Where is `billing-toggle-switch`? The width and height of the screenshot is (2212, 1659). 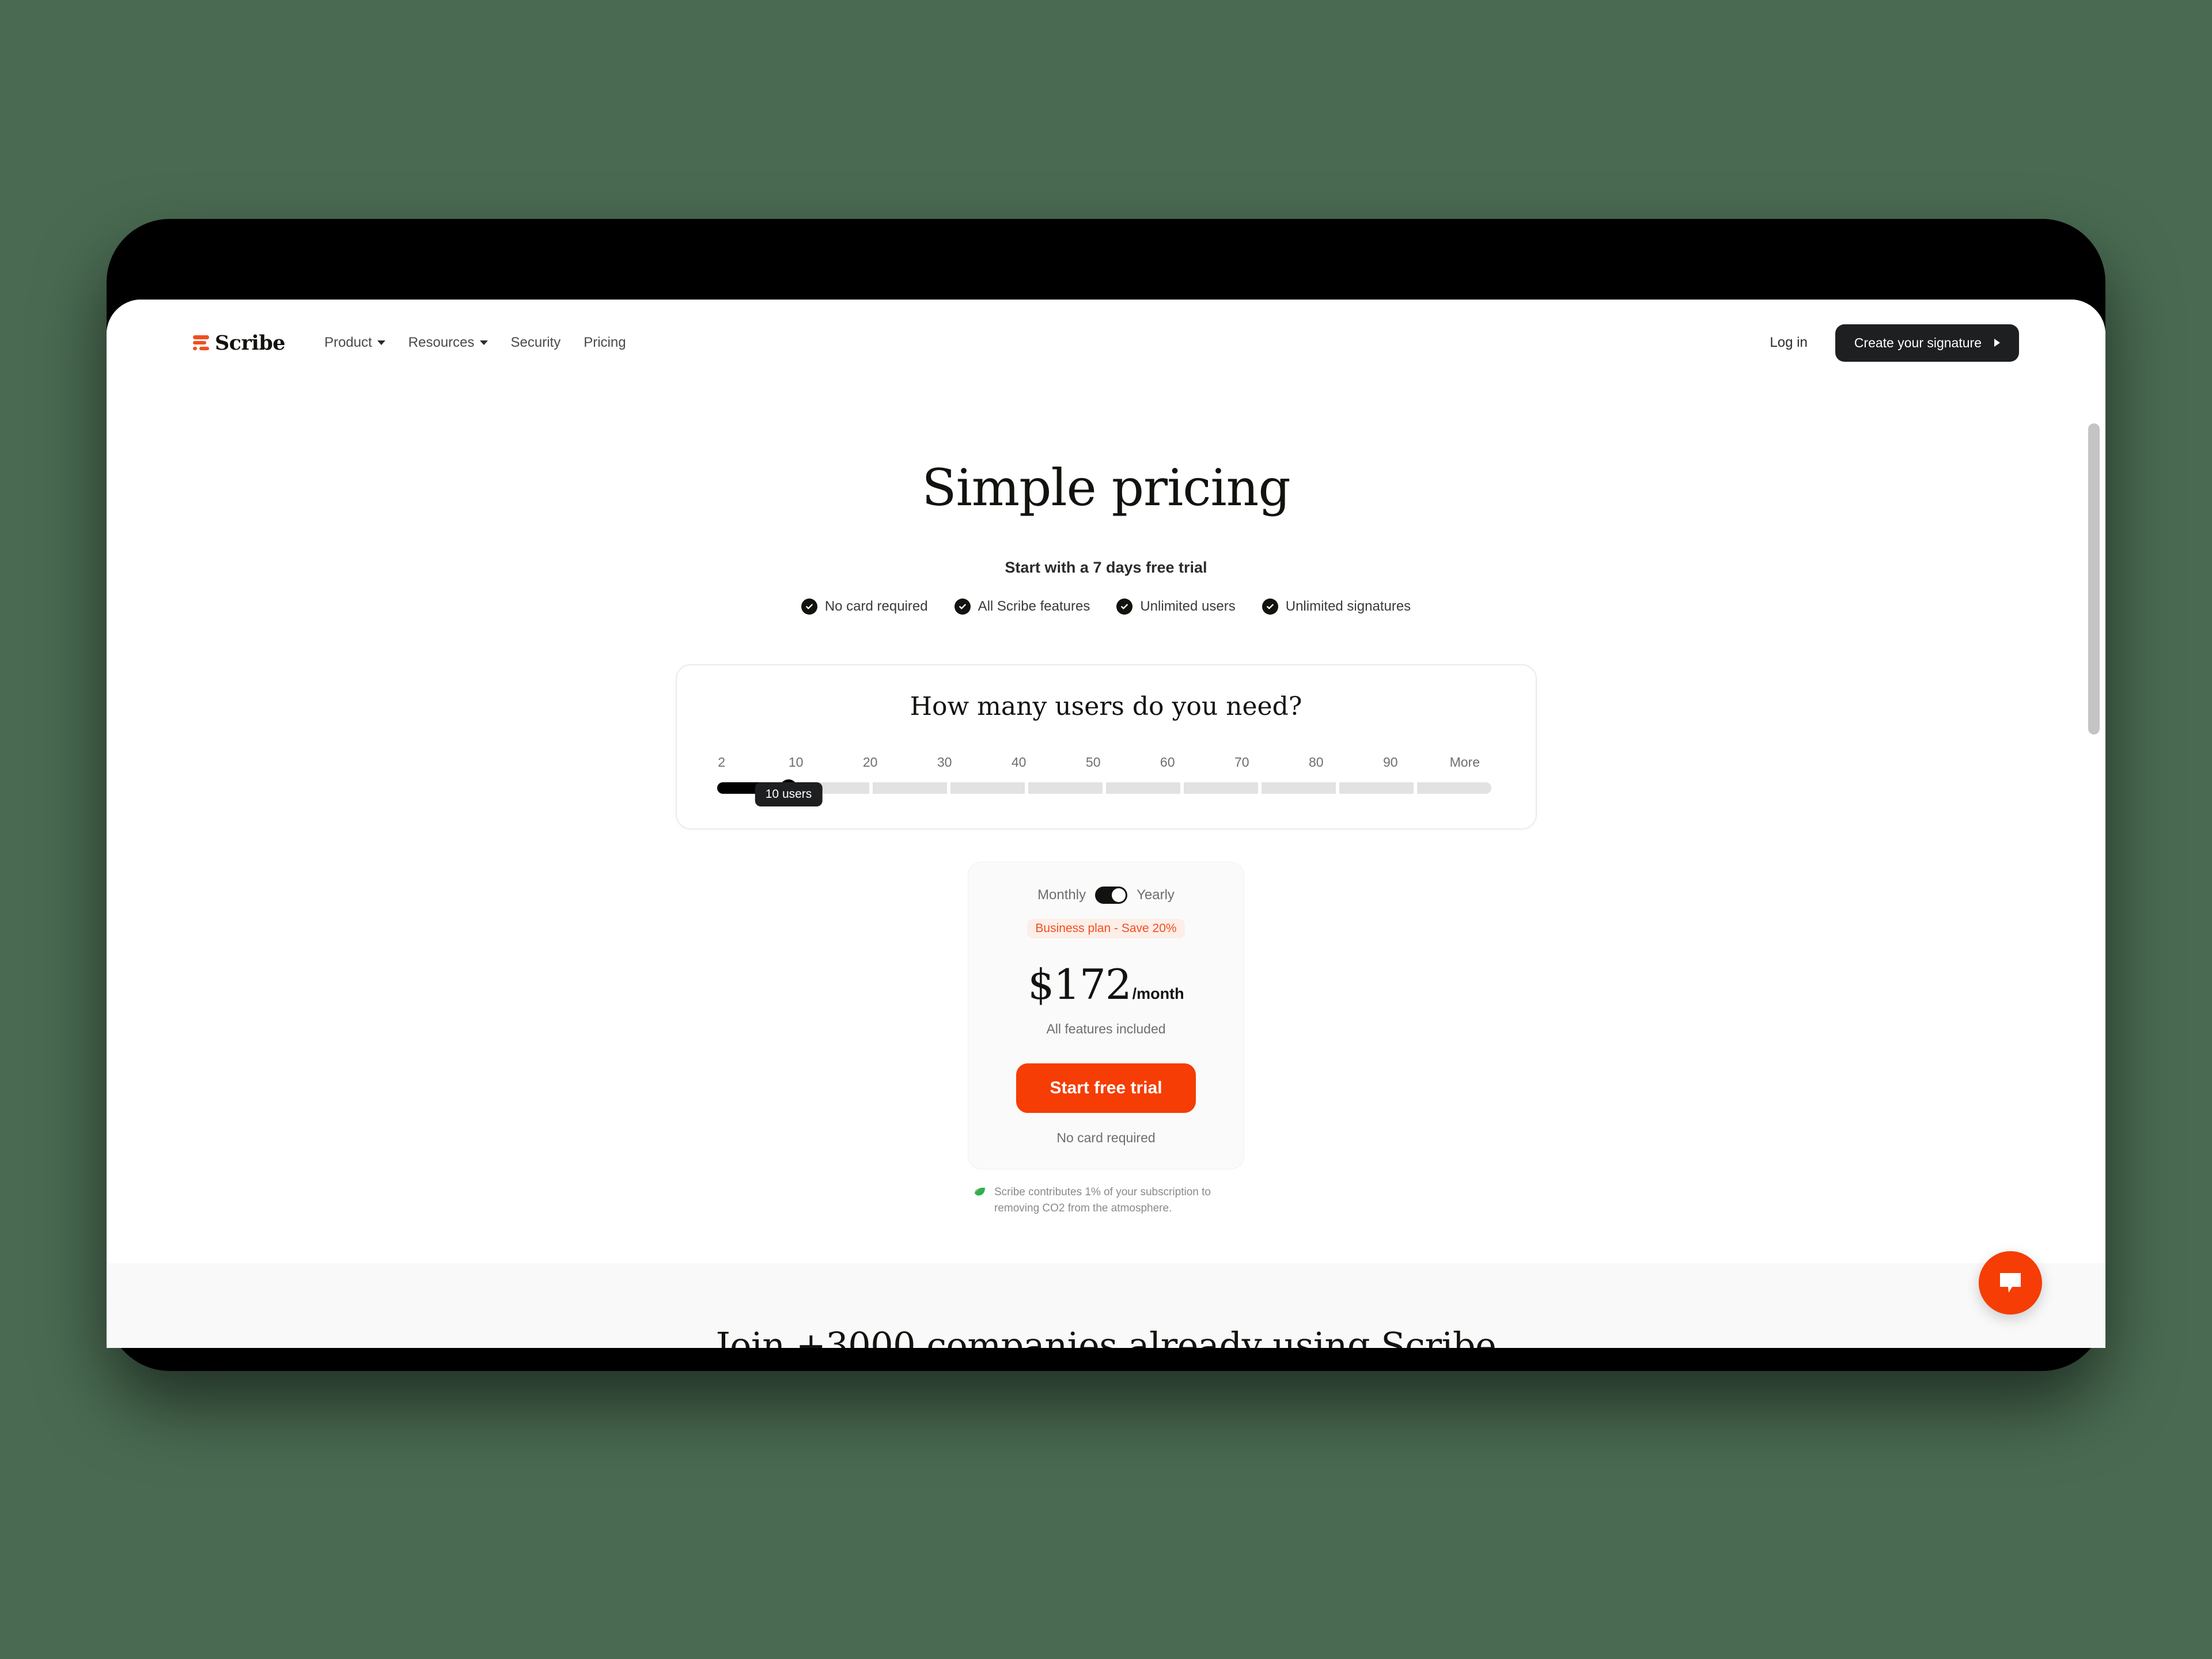
billing-toggle-switch is located at coordinates (1111, 895).